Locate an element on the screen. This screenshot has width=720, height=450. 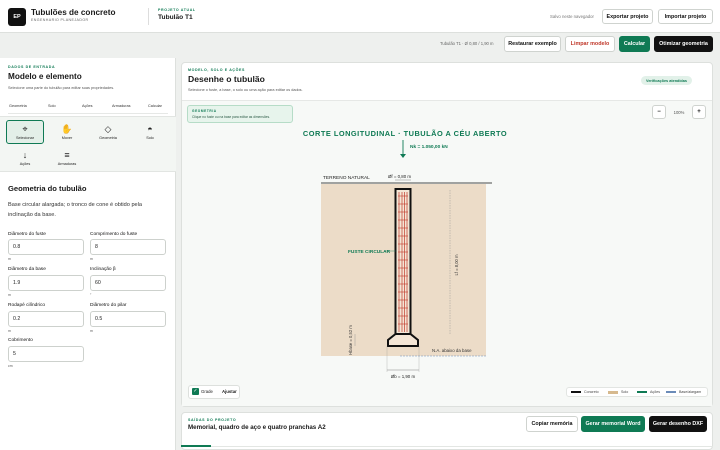
unit-inclinacao: ° is located at coordinates (91, 295).